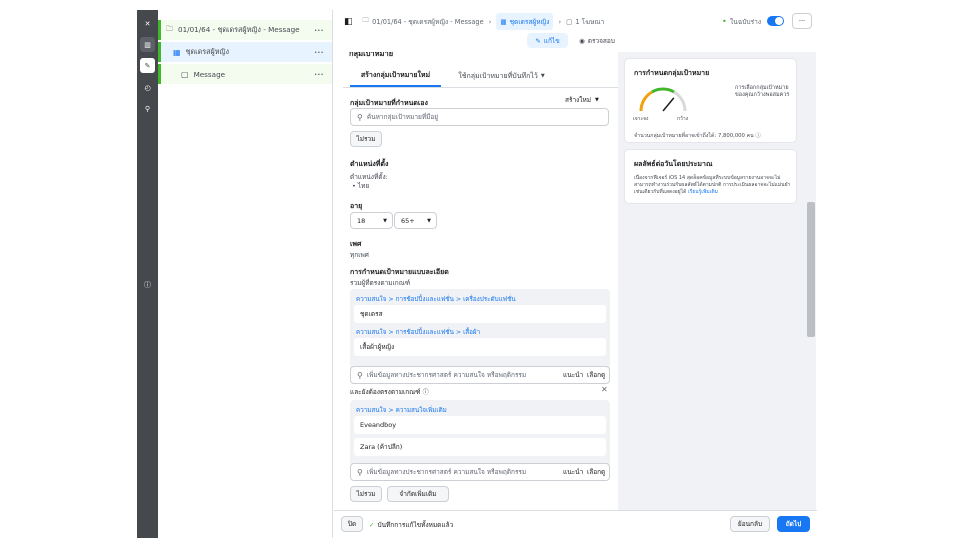 The height and width of the screenshot is (540, 960). What do you see at coordinates (356, 244) in the screenshot?
I see `gender-label: เพศ` at bounding box center [356, 244].